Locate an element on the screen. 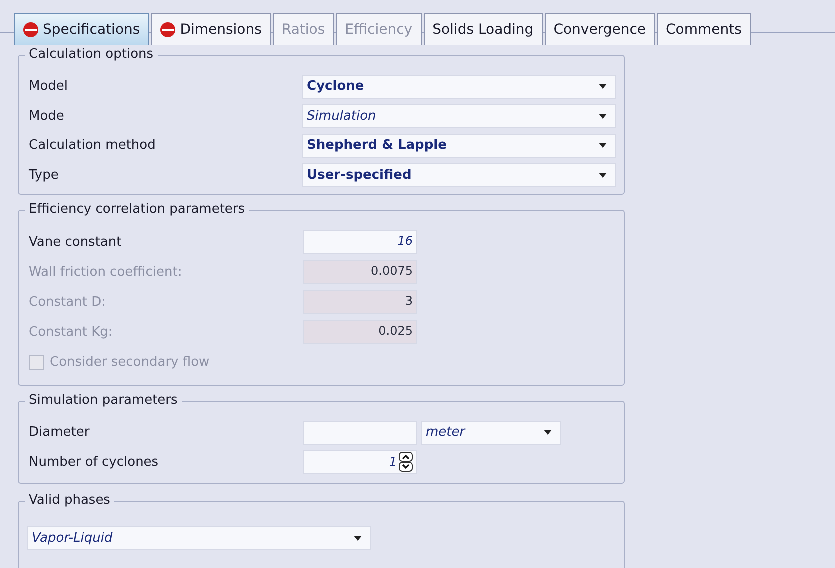 The image size is (835, 568). checkbox-label: Consider secondary flow is located at coordinates (130, 362).